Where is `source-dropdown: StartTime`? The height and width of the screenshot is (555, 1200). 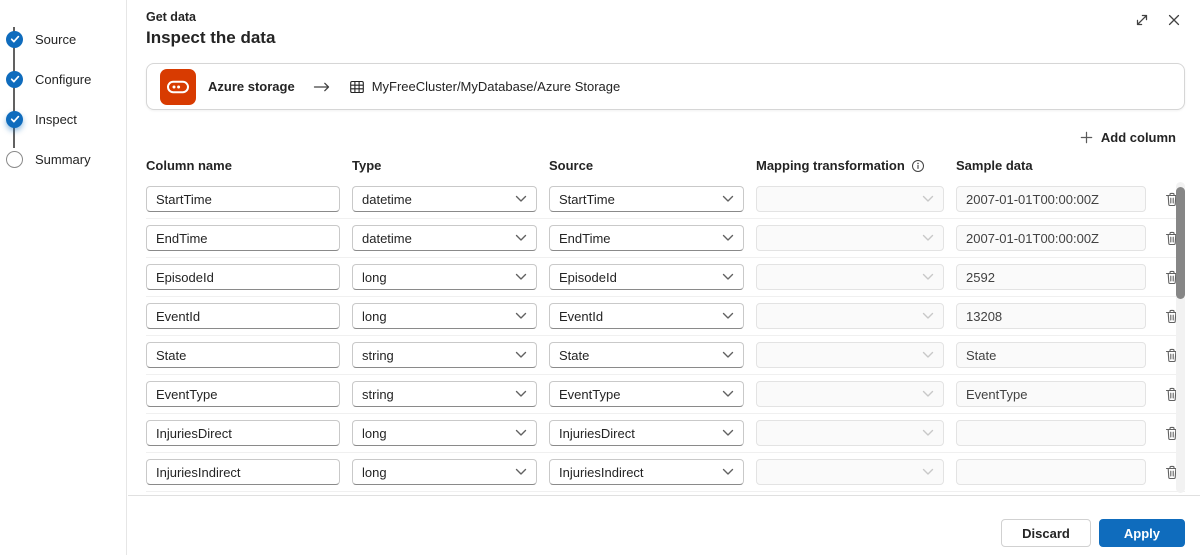 source-dropdown: StartTime is located at coordinates (646, 199).